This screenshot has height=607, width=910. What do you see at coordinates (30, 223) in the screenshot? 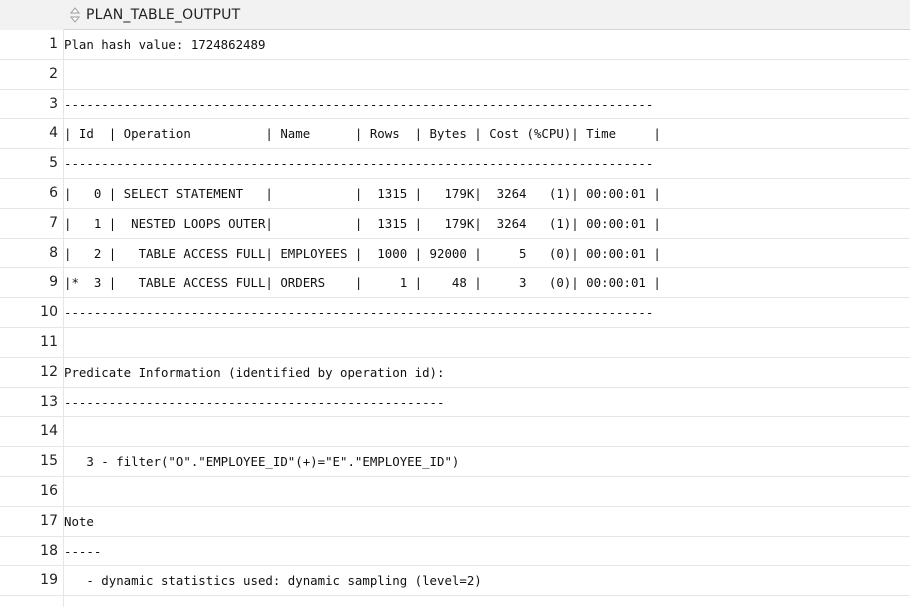
I see `row-number: 7` at bounding box center [30, 223].